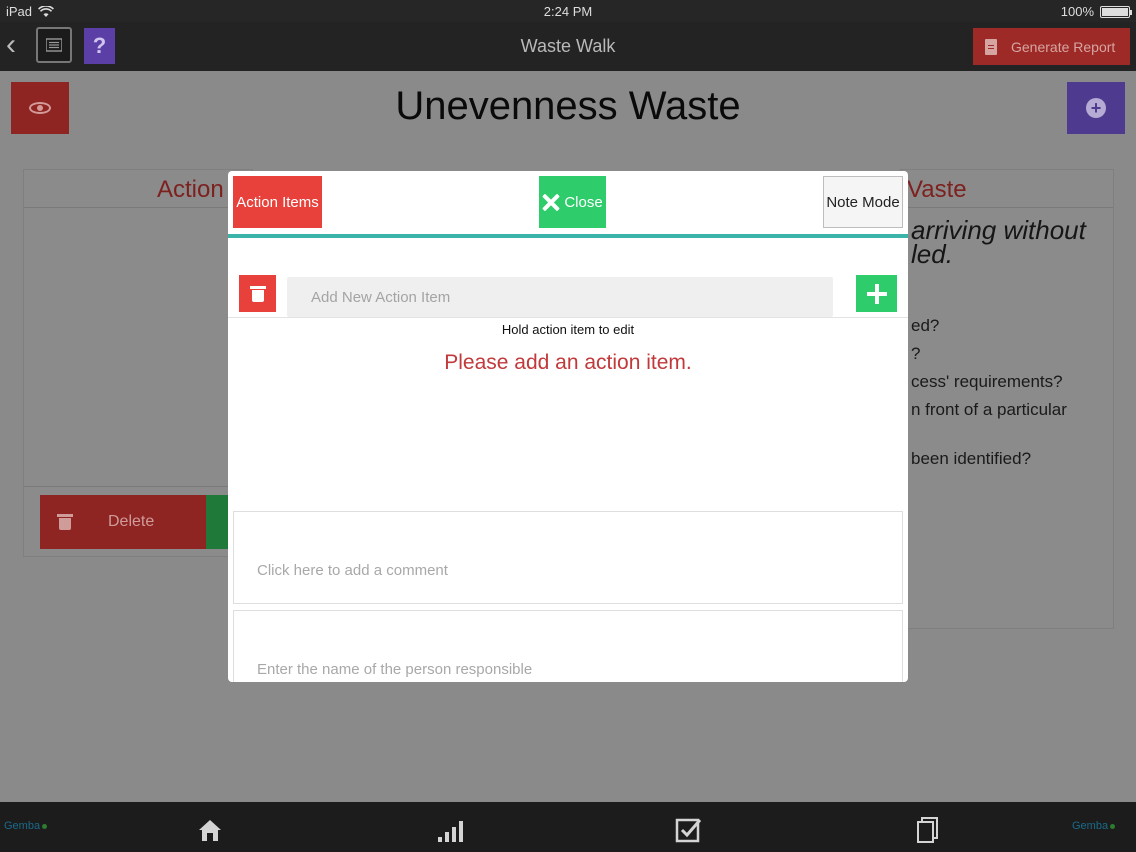  What do you see at coordinates (568, 827) in the screenshot?
I see `tab-bar: Gemba Gemba` at bounding box center [568, 827].